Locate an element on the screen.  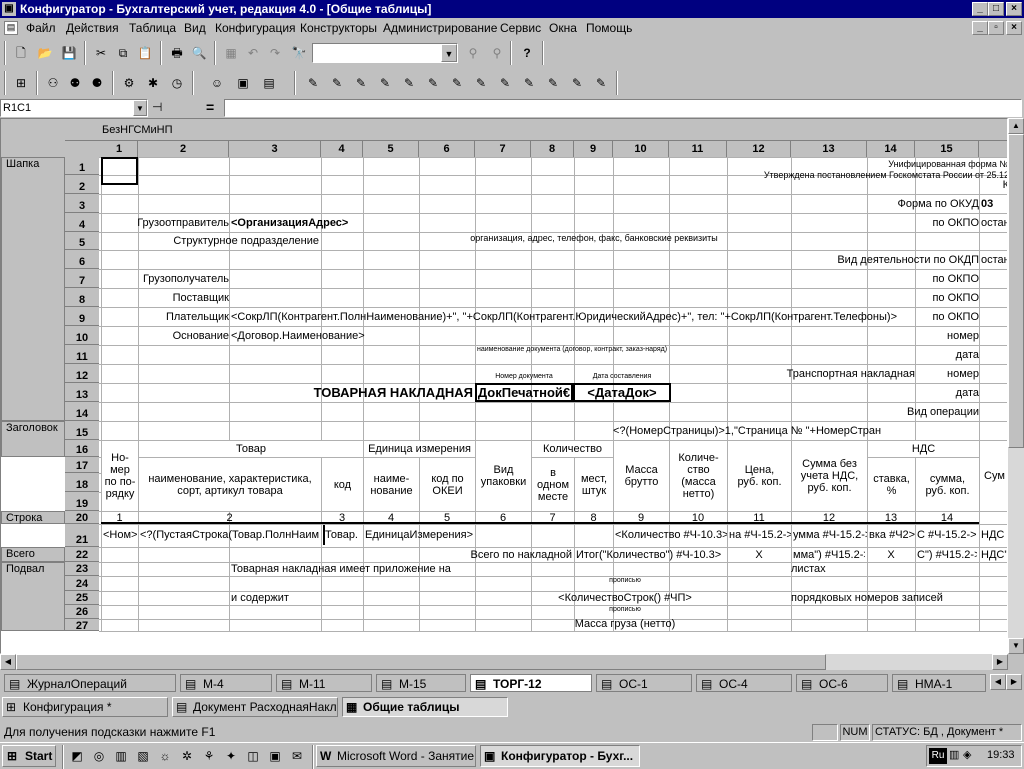
row-header: 2 is located at coordinates (82, 184).